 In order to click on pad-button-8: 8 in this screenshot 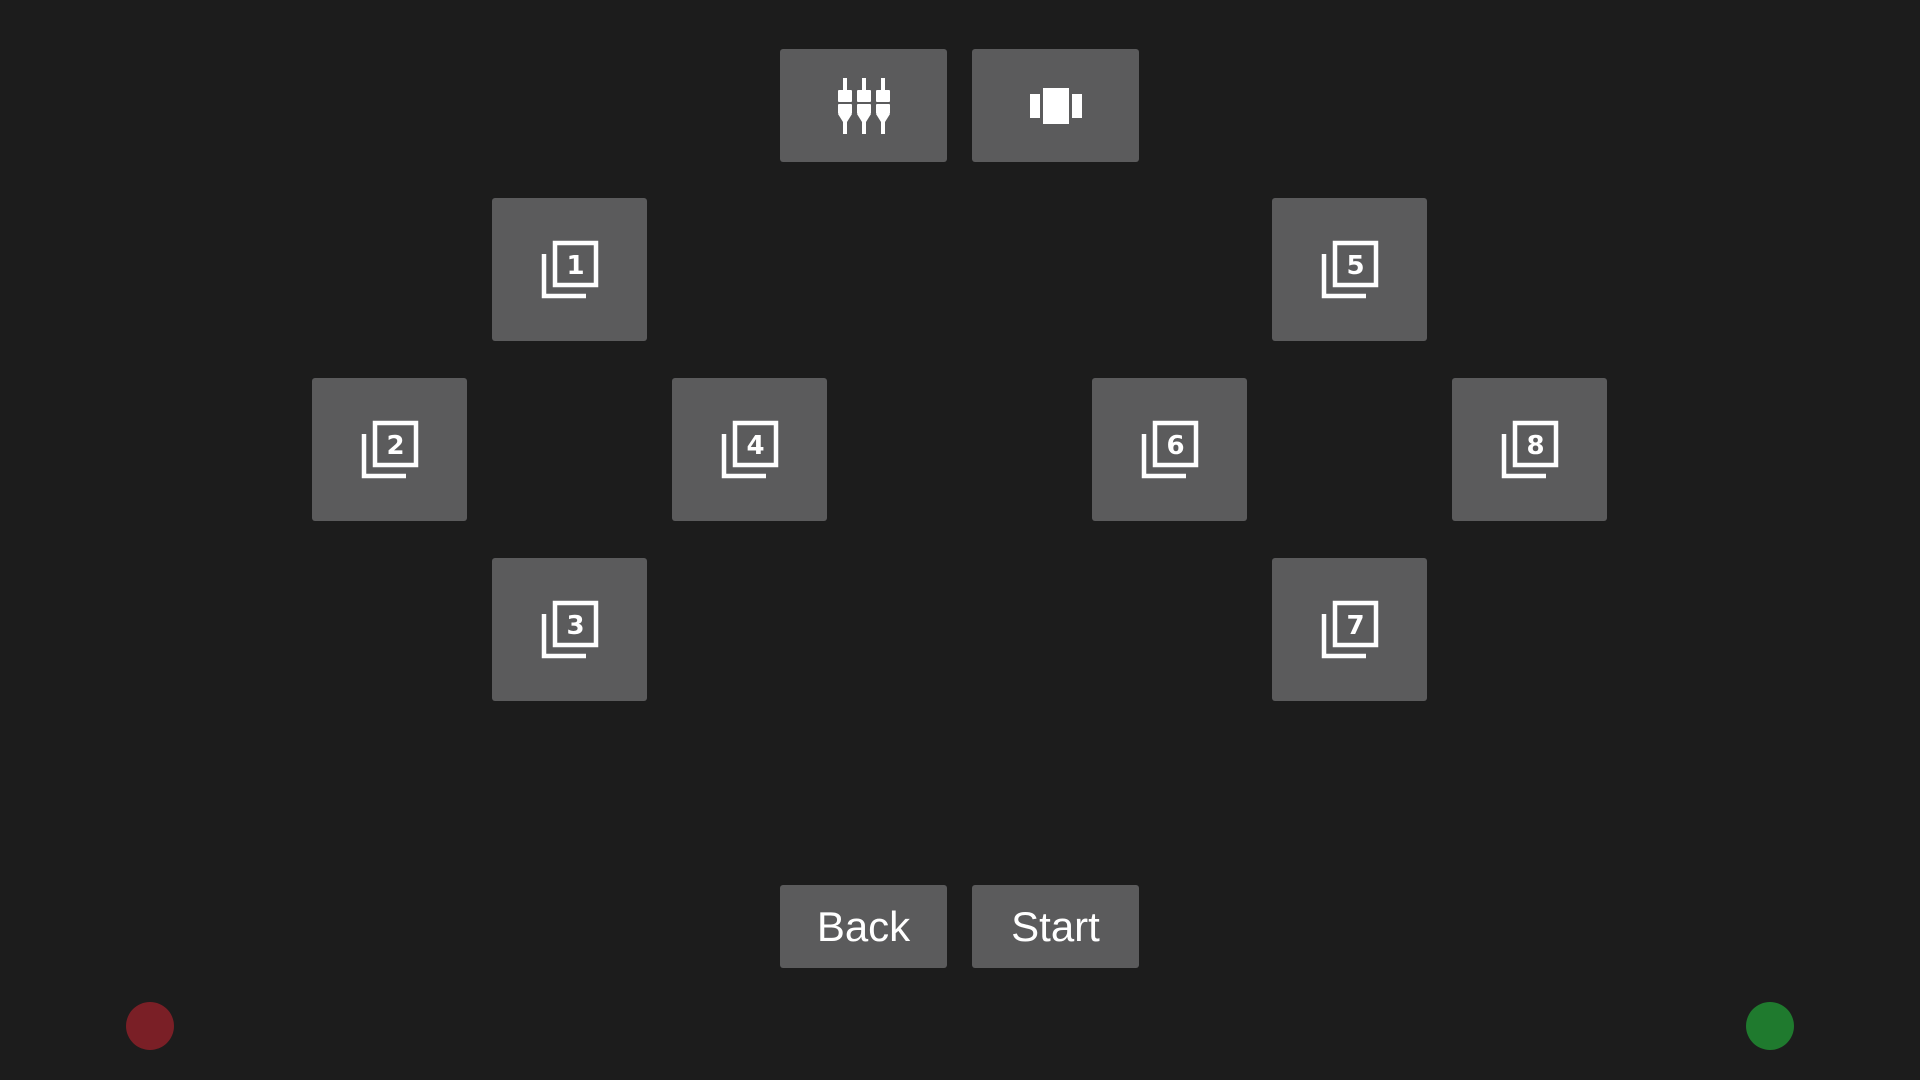, I will do `click(1529, 449)`.